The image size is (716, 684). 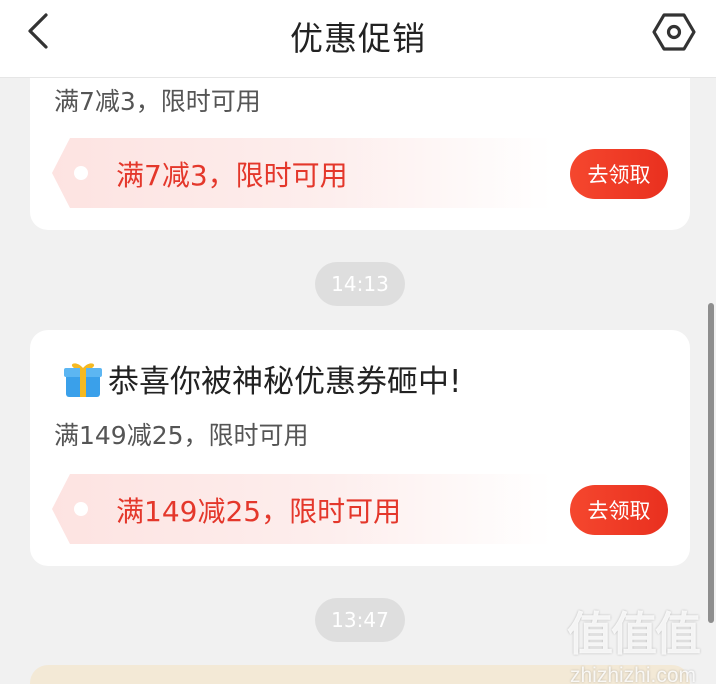 I want to click on headline-text: 恭喜你被神秘优惠券砸中!, so click(x=285, y=382).